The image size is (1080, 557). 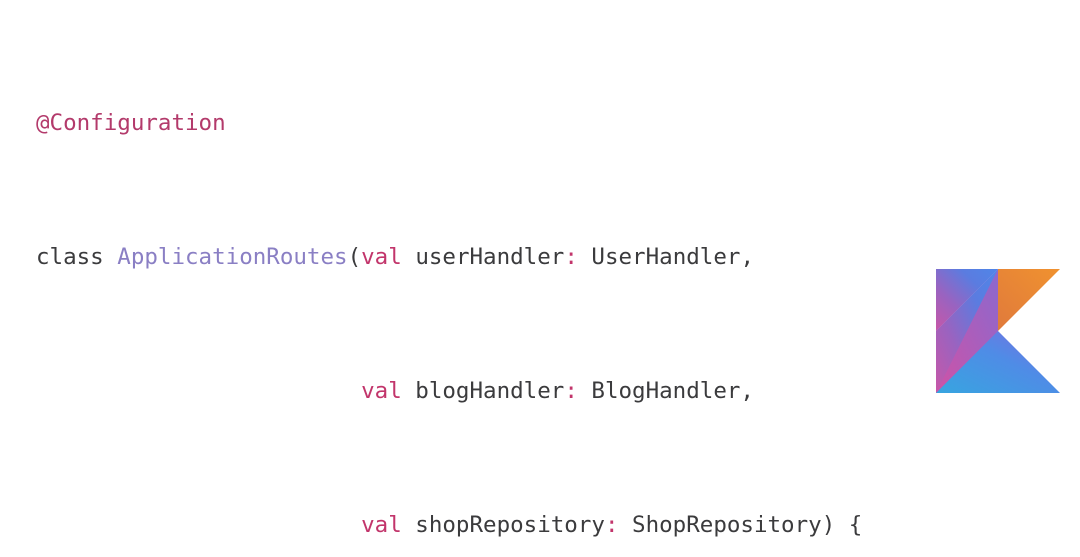 I want to click on colon-2: :, so click(x=571, y=390).